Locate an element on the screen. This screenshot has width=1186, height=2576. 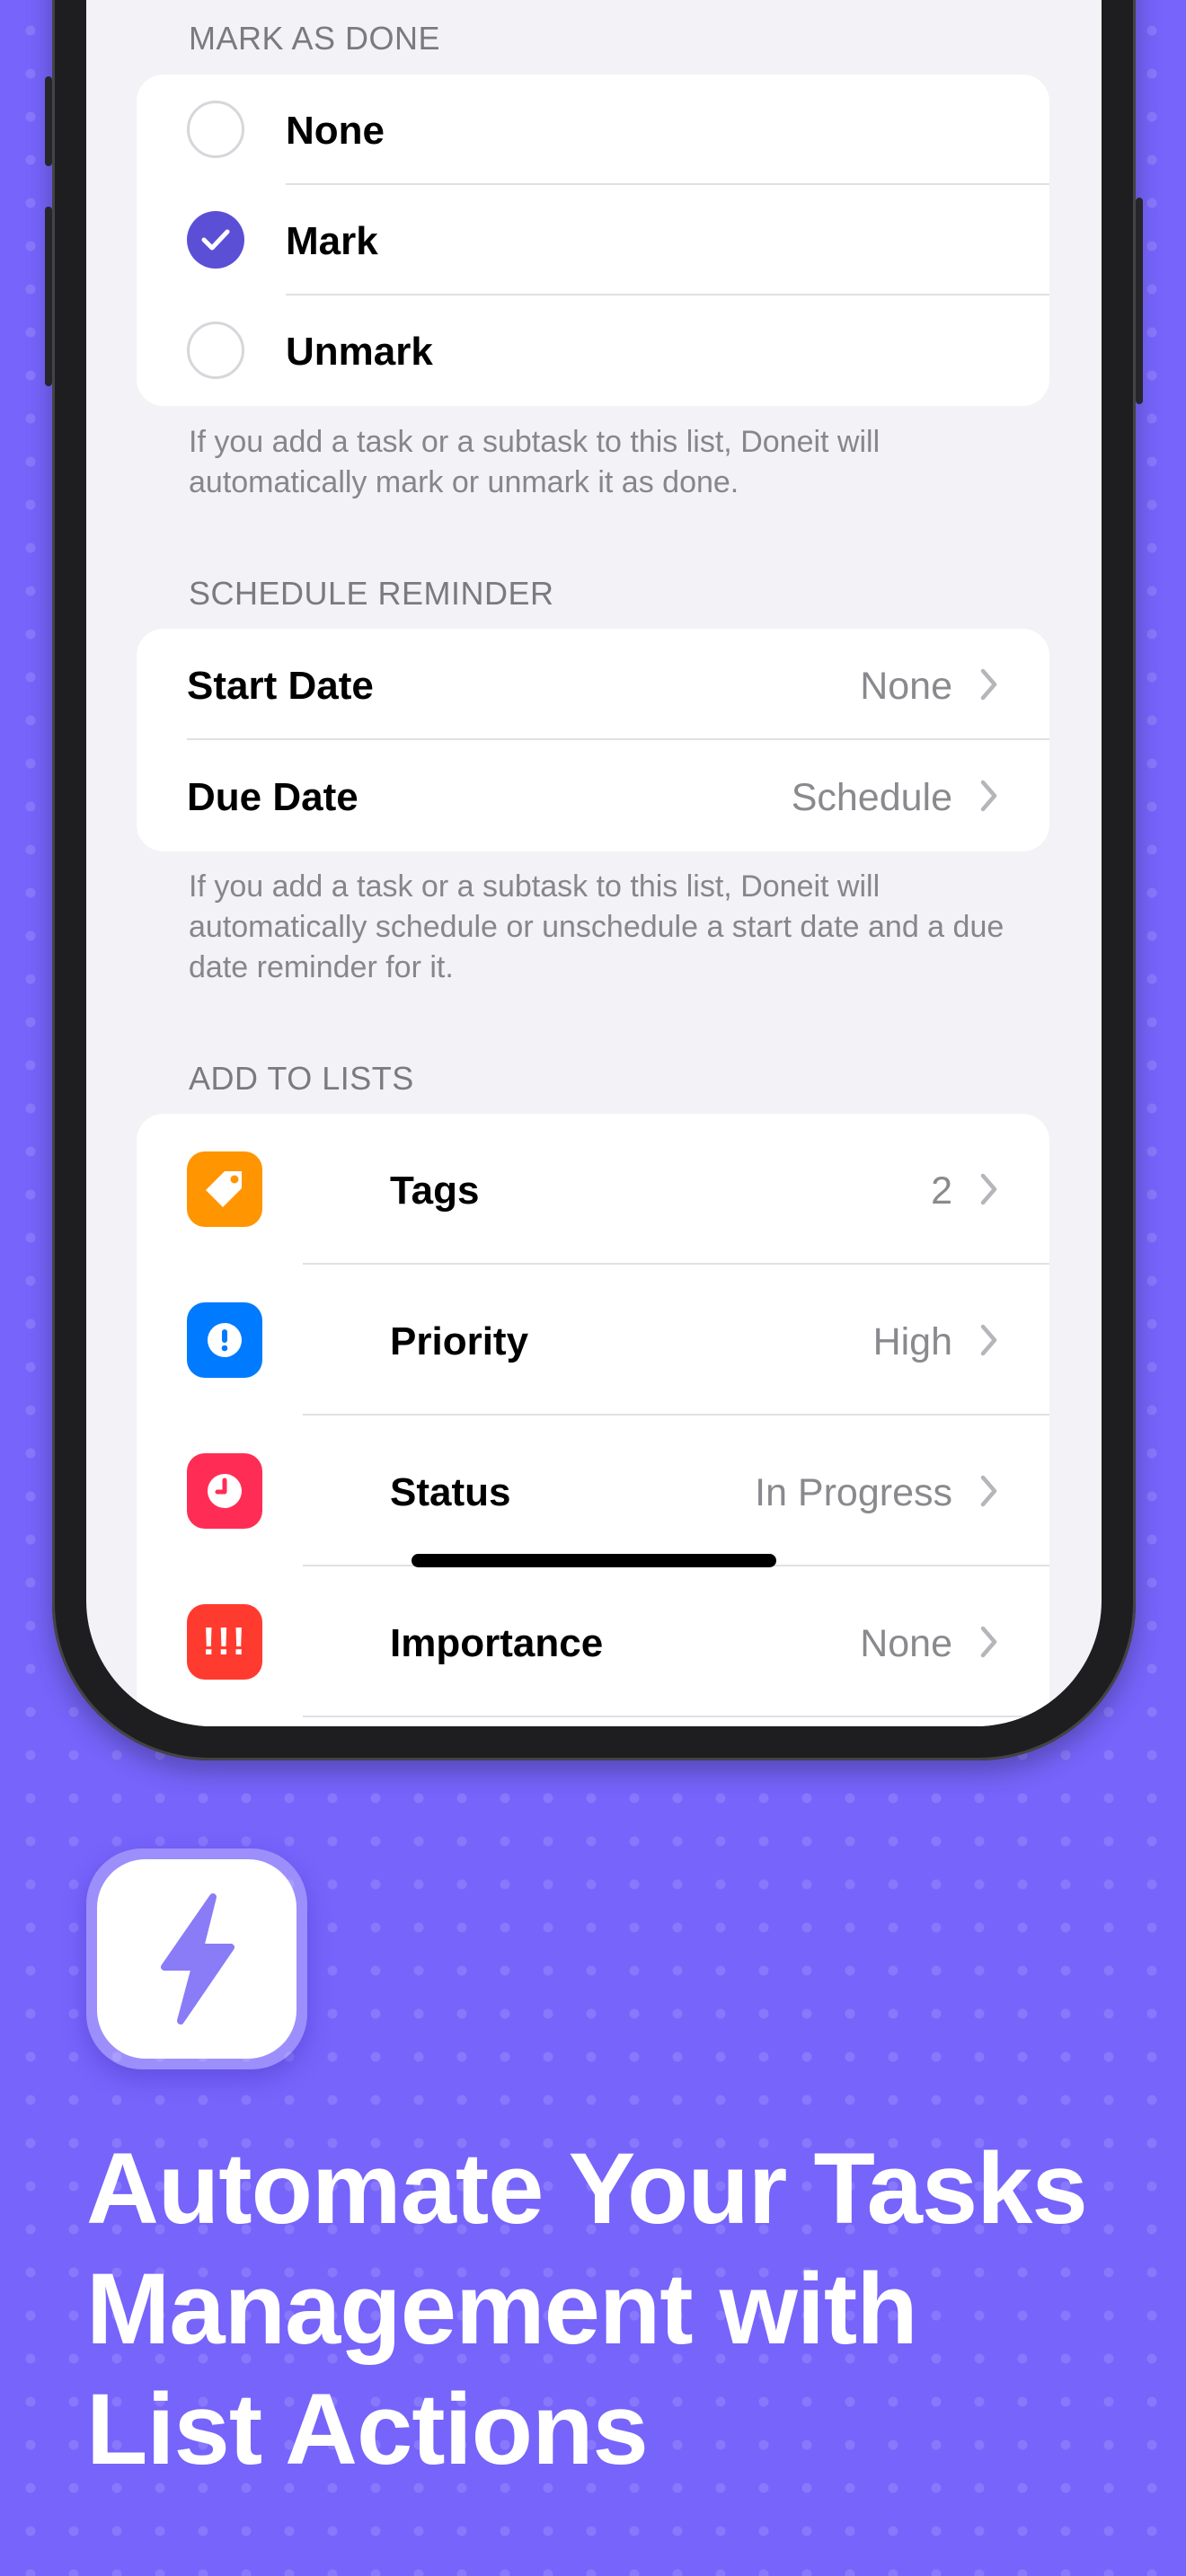
row-label: Due Date is located at coordinates (272, 797).